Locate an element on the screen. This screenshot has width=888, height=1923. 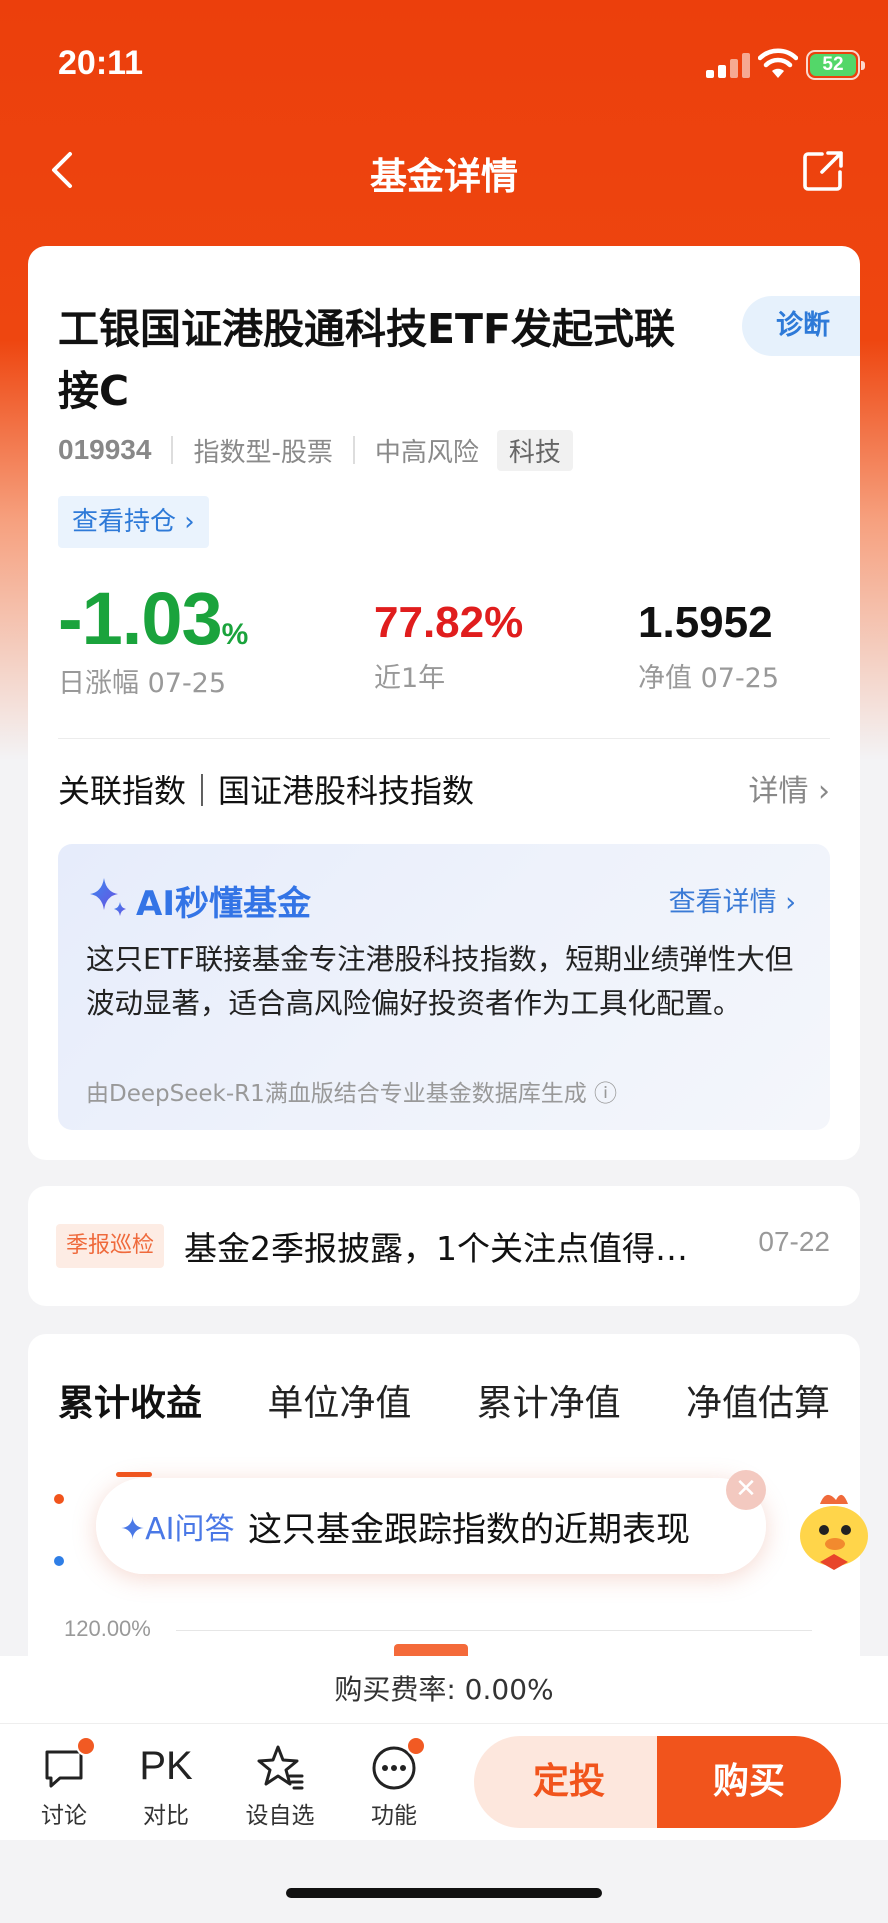
battery-level: 52 is located at coordinates (833, 65).